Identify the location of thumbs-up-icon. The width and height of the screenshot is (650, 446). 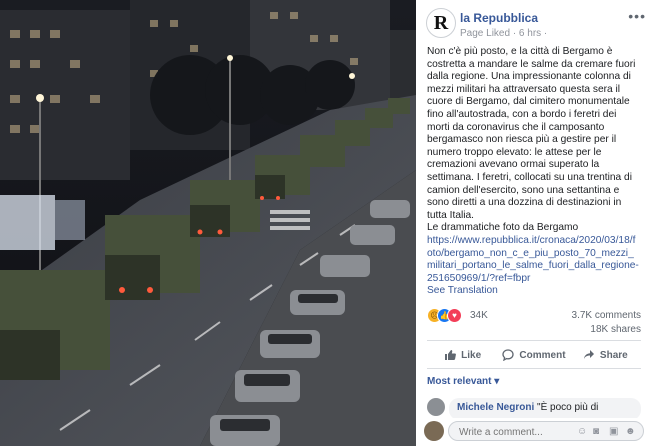
(451, 355).